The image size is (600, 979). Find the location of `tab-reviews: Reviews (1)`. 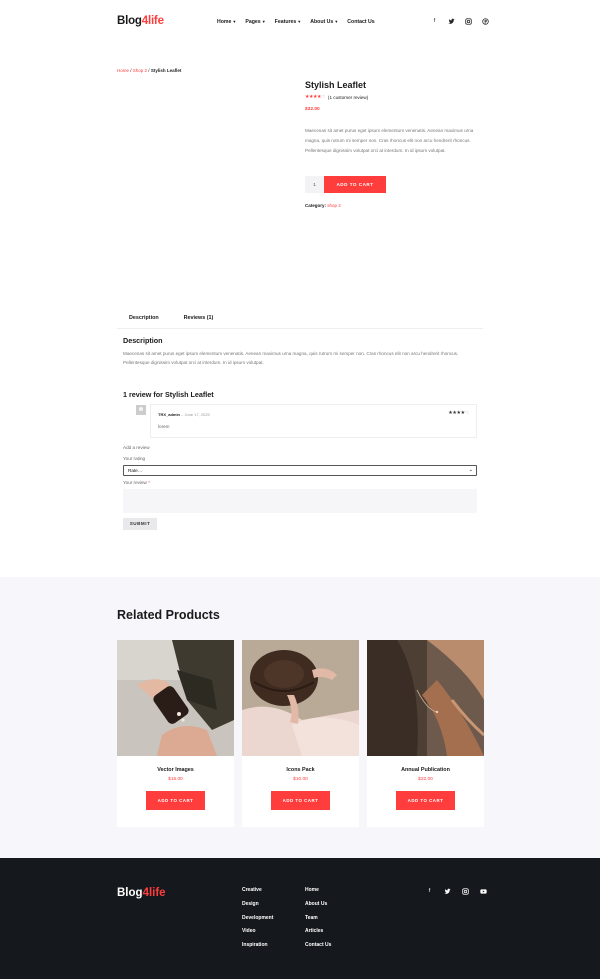

tab-reviews: Reviews (1) is located at coordinates (199, 321).